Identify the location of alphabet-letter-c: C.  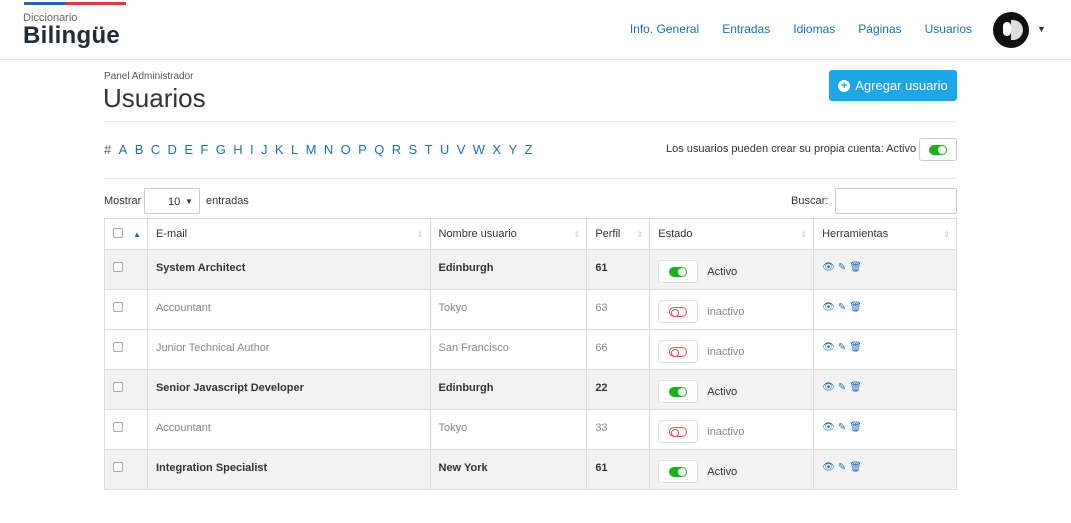
(155, 149).